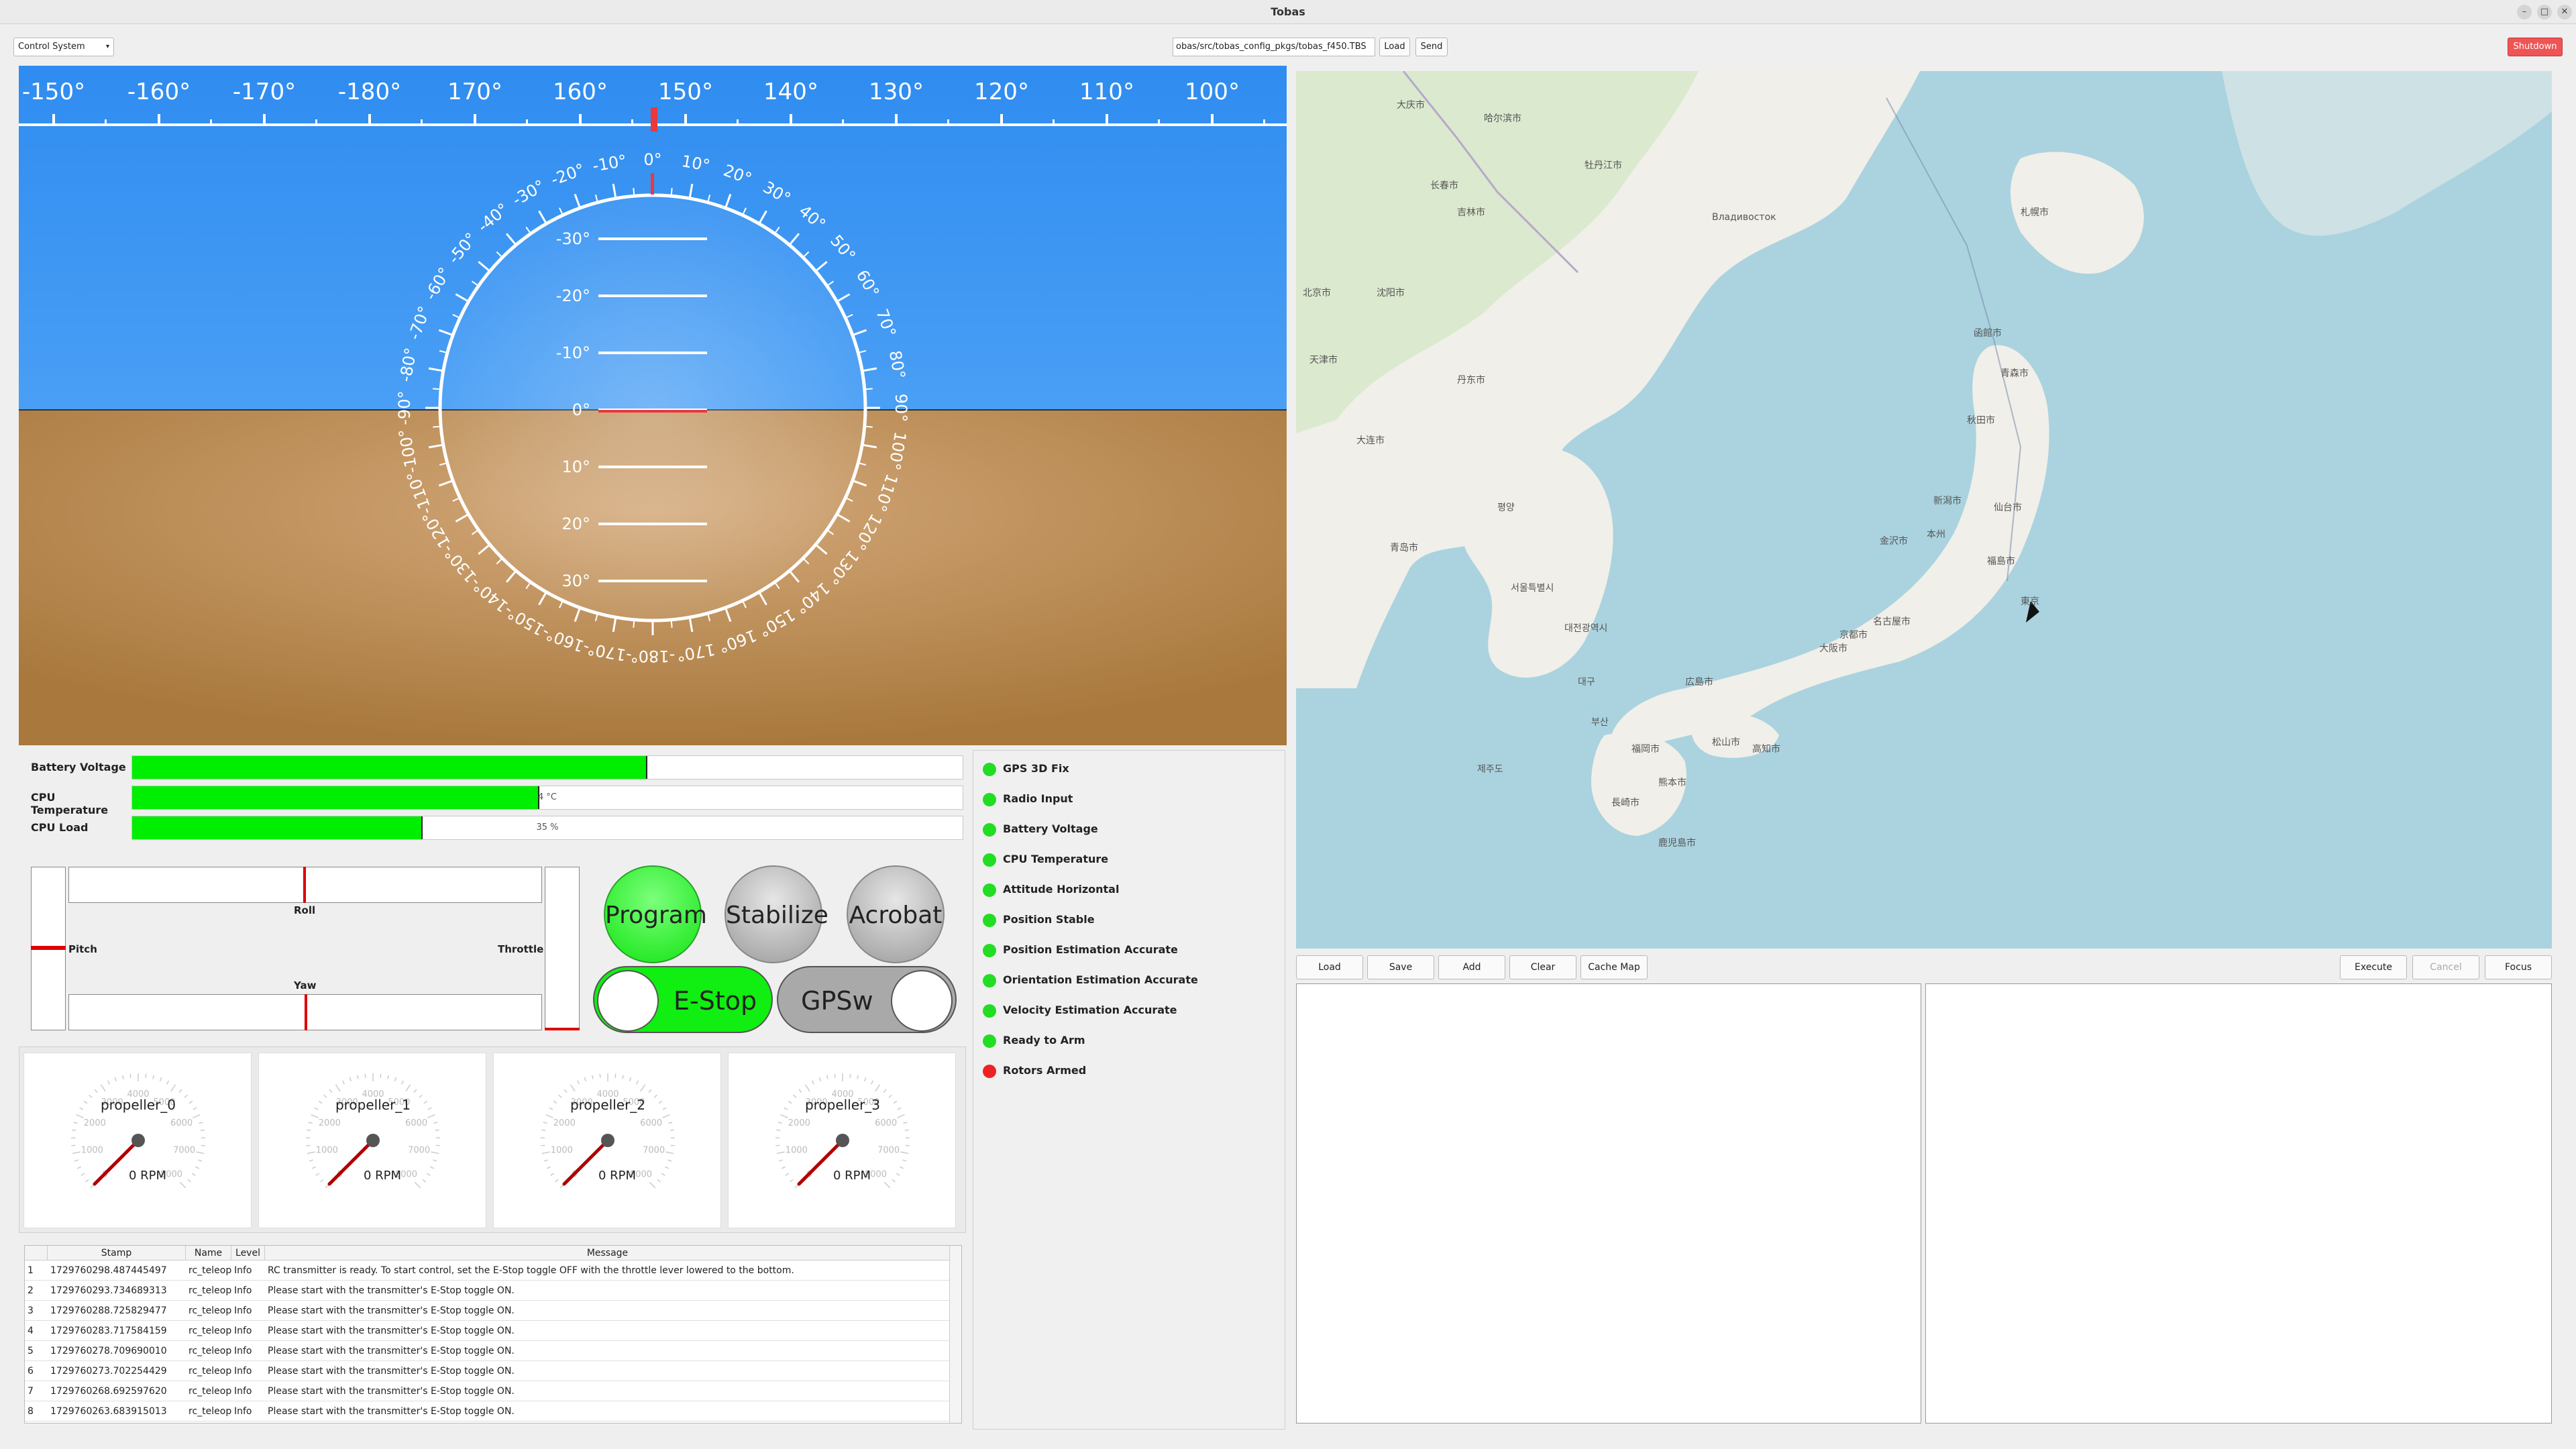 This screenshot has width=2576, height=1449. Describe the element at coordinates (1947, 501) in the screenshot. I see `map-place-label: 新潟市` at that location.